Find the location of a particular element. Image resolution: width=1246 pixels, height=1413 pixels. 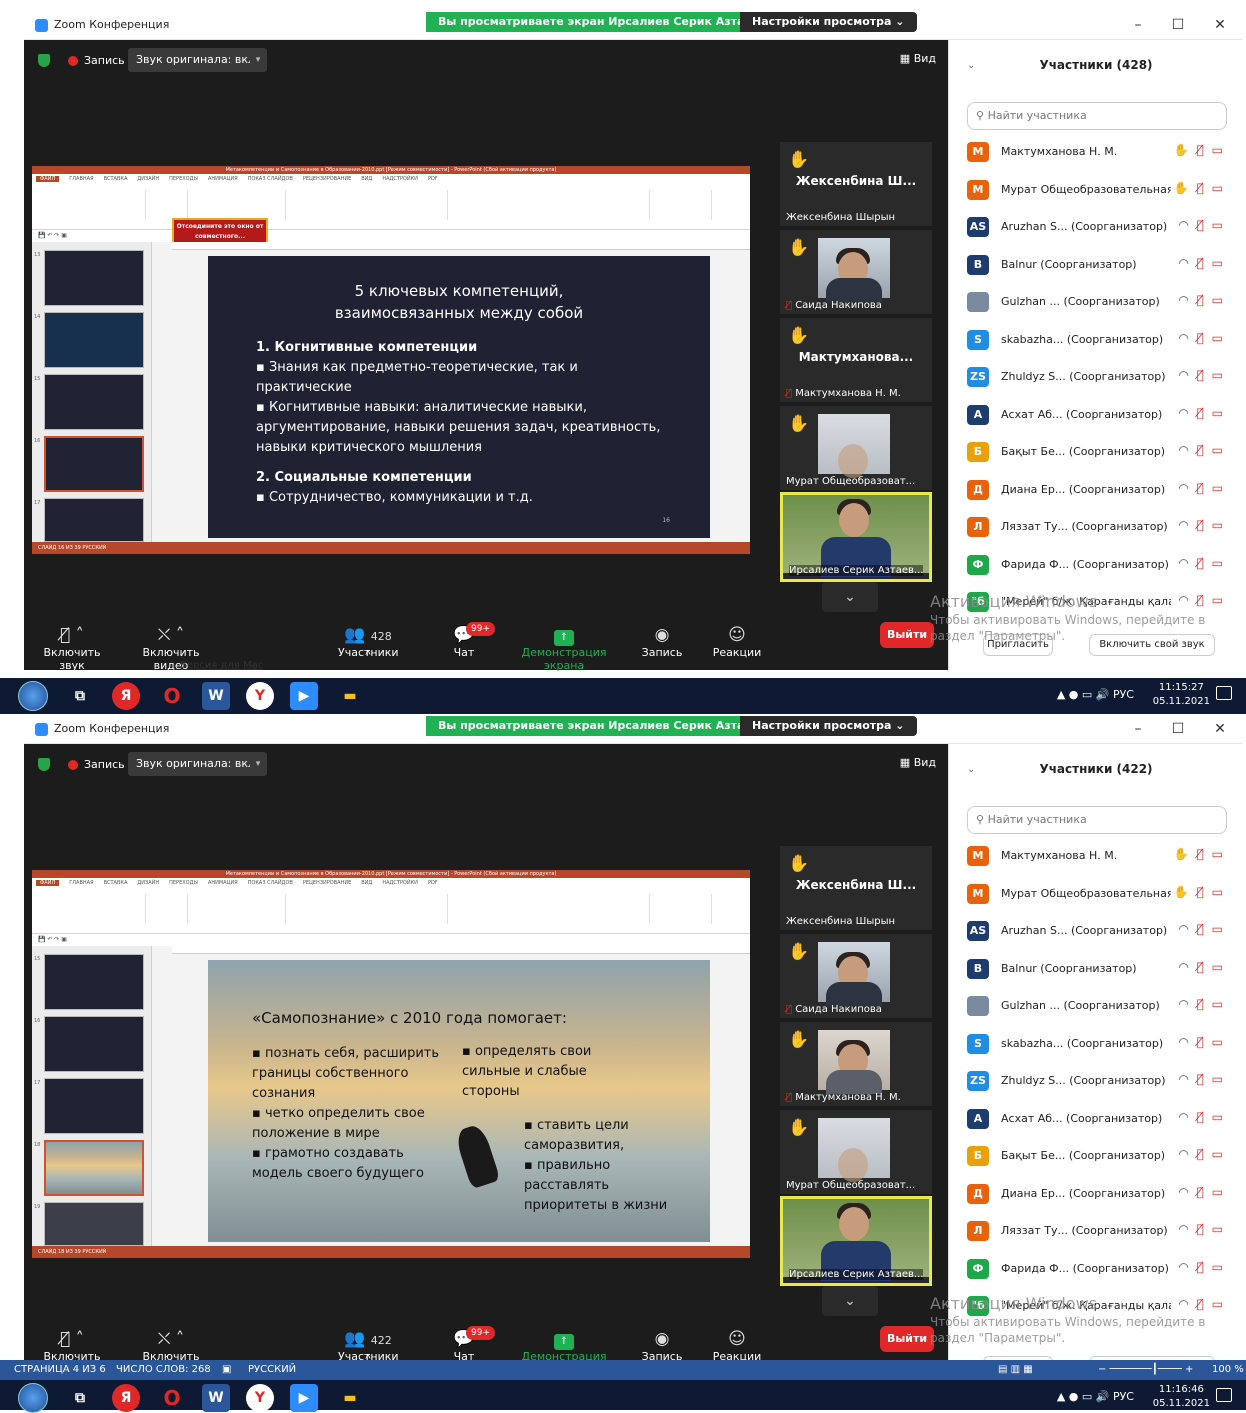

zoom-icon: ▶ is located at coordinates (304, 1398).